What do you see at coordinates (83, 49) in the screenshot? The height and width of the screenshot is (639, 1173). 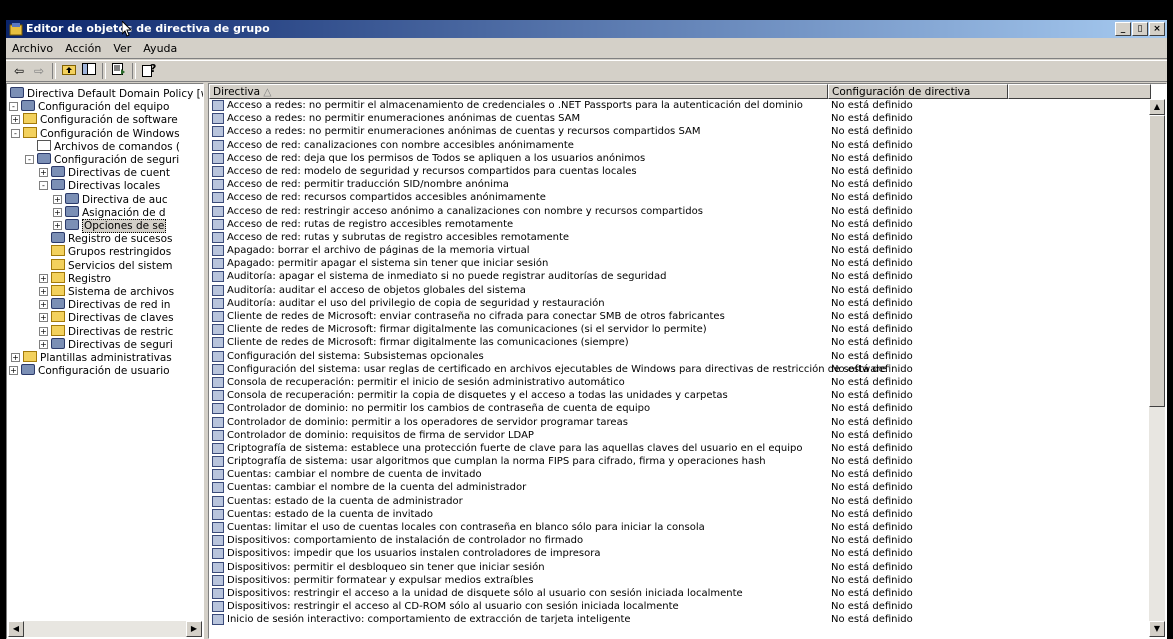 I see `menu-accion: Acción` at bounding box center [83, 49].